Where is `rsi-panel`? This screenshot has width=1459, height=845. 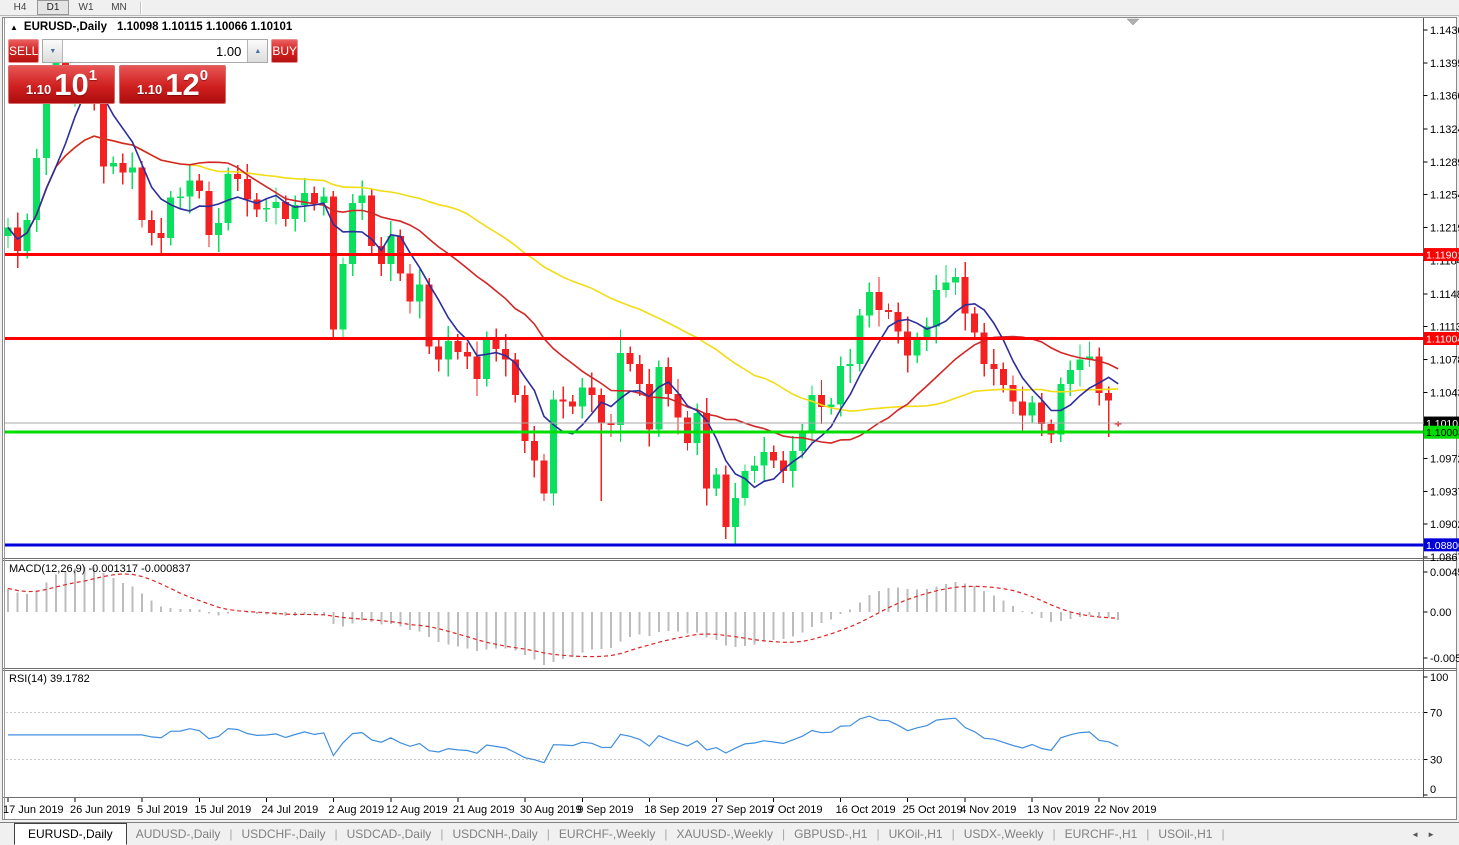
rsi-panel is located at coordinates (715, 737).